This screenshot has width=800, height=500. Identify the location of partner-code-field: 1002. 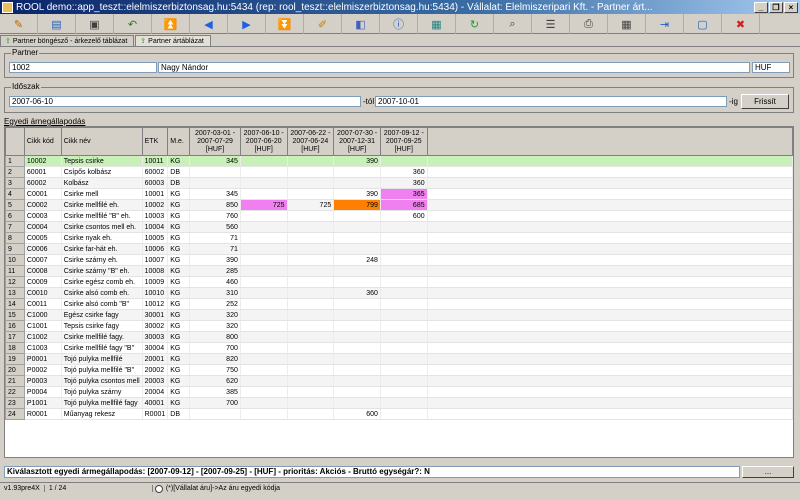
(83, 67).